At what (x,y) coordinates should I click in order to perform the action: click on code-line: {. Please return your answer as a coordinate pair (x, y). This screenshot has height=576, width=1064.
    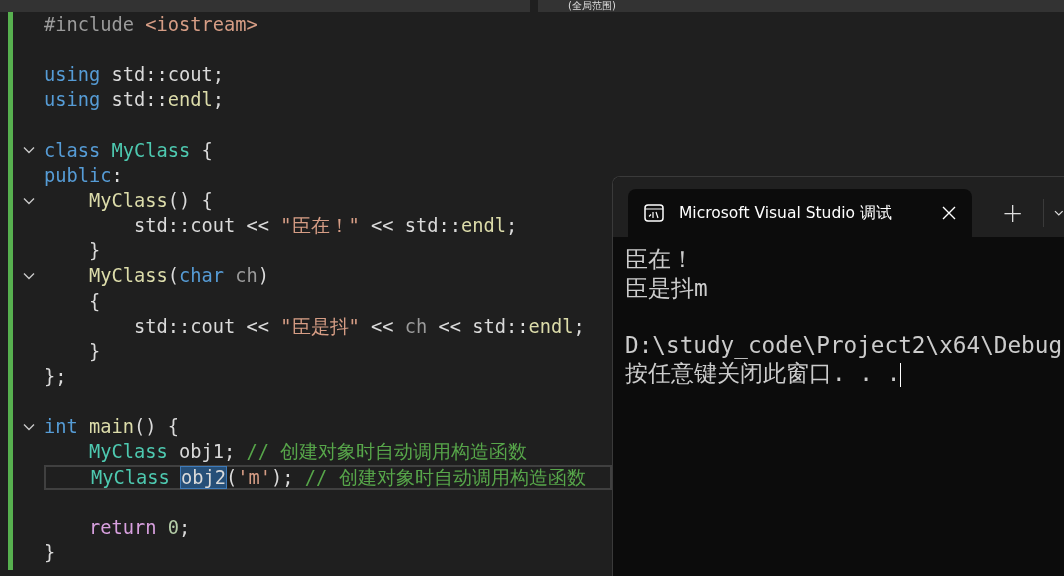
    Looking at the image, I should click on (94, 301).